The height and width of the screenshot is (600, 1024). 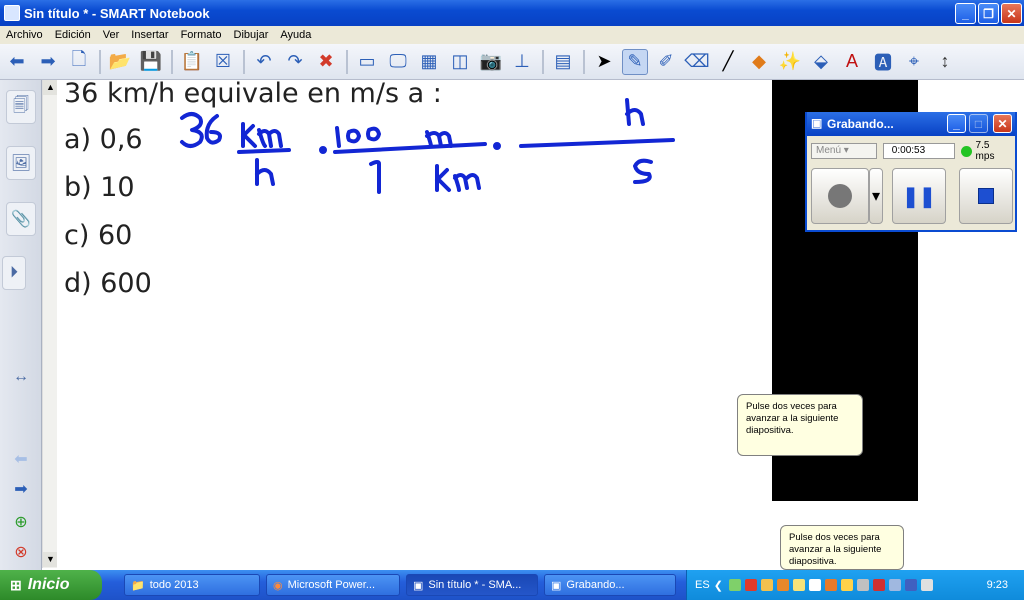 What do you see at coordinates (522, 62) in the screenshot?
I see `document-camera-icon: ⊥` at bounding box center [522, 62].